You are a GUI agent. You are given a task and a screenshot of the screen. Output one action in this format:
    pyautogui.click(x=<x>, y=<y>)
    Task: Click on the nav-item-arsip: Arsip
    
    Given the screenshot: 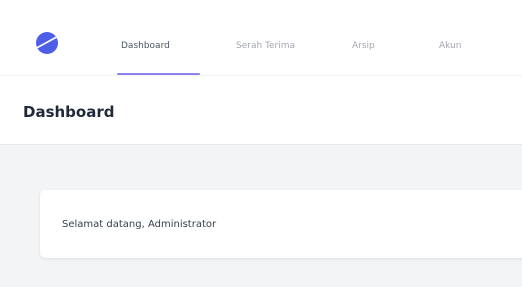 What is the action you would take?
    pyautogui.click(x=363, y=46)
    